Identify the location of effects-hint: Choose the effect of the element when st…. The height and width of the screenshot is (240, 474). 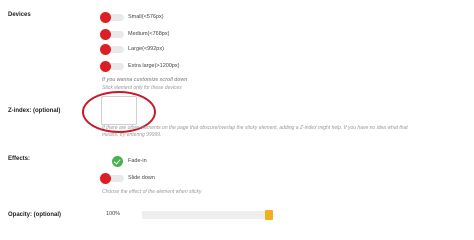
(152, 192).